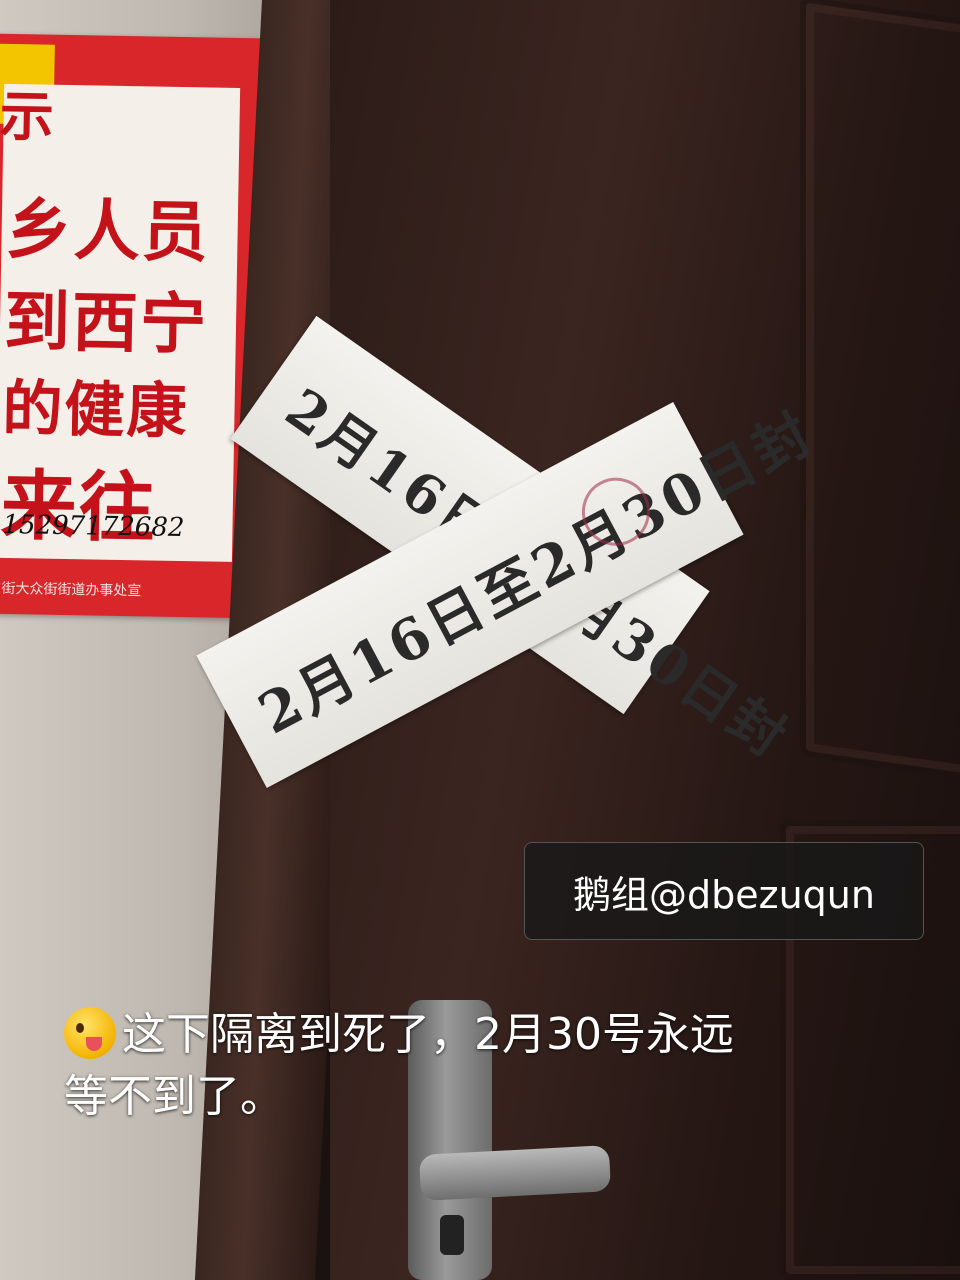 This screenshot has height=1280, width=960. I want to click on keyhole, so click(452, 1235).